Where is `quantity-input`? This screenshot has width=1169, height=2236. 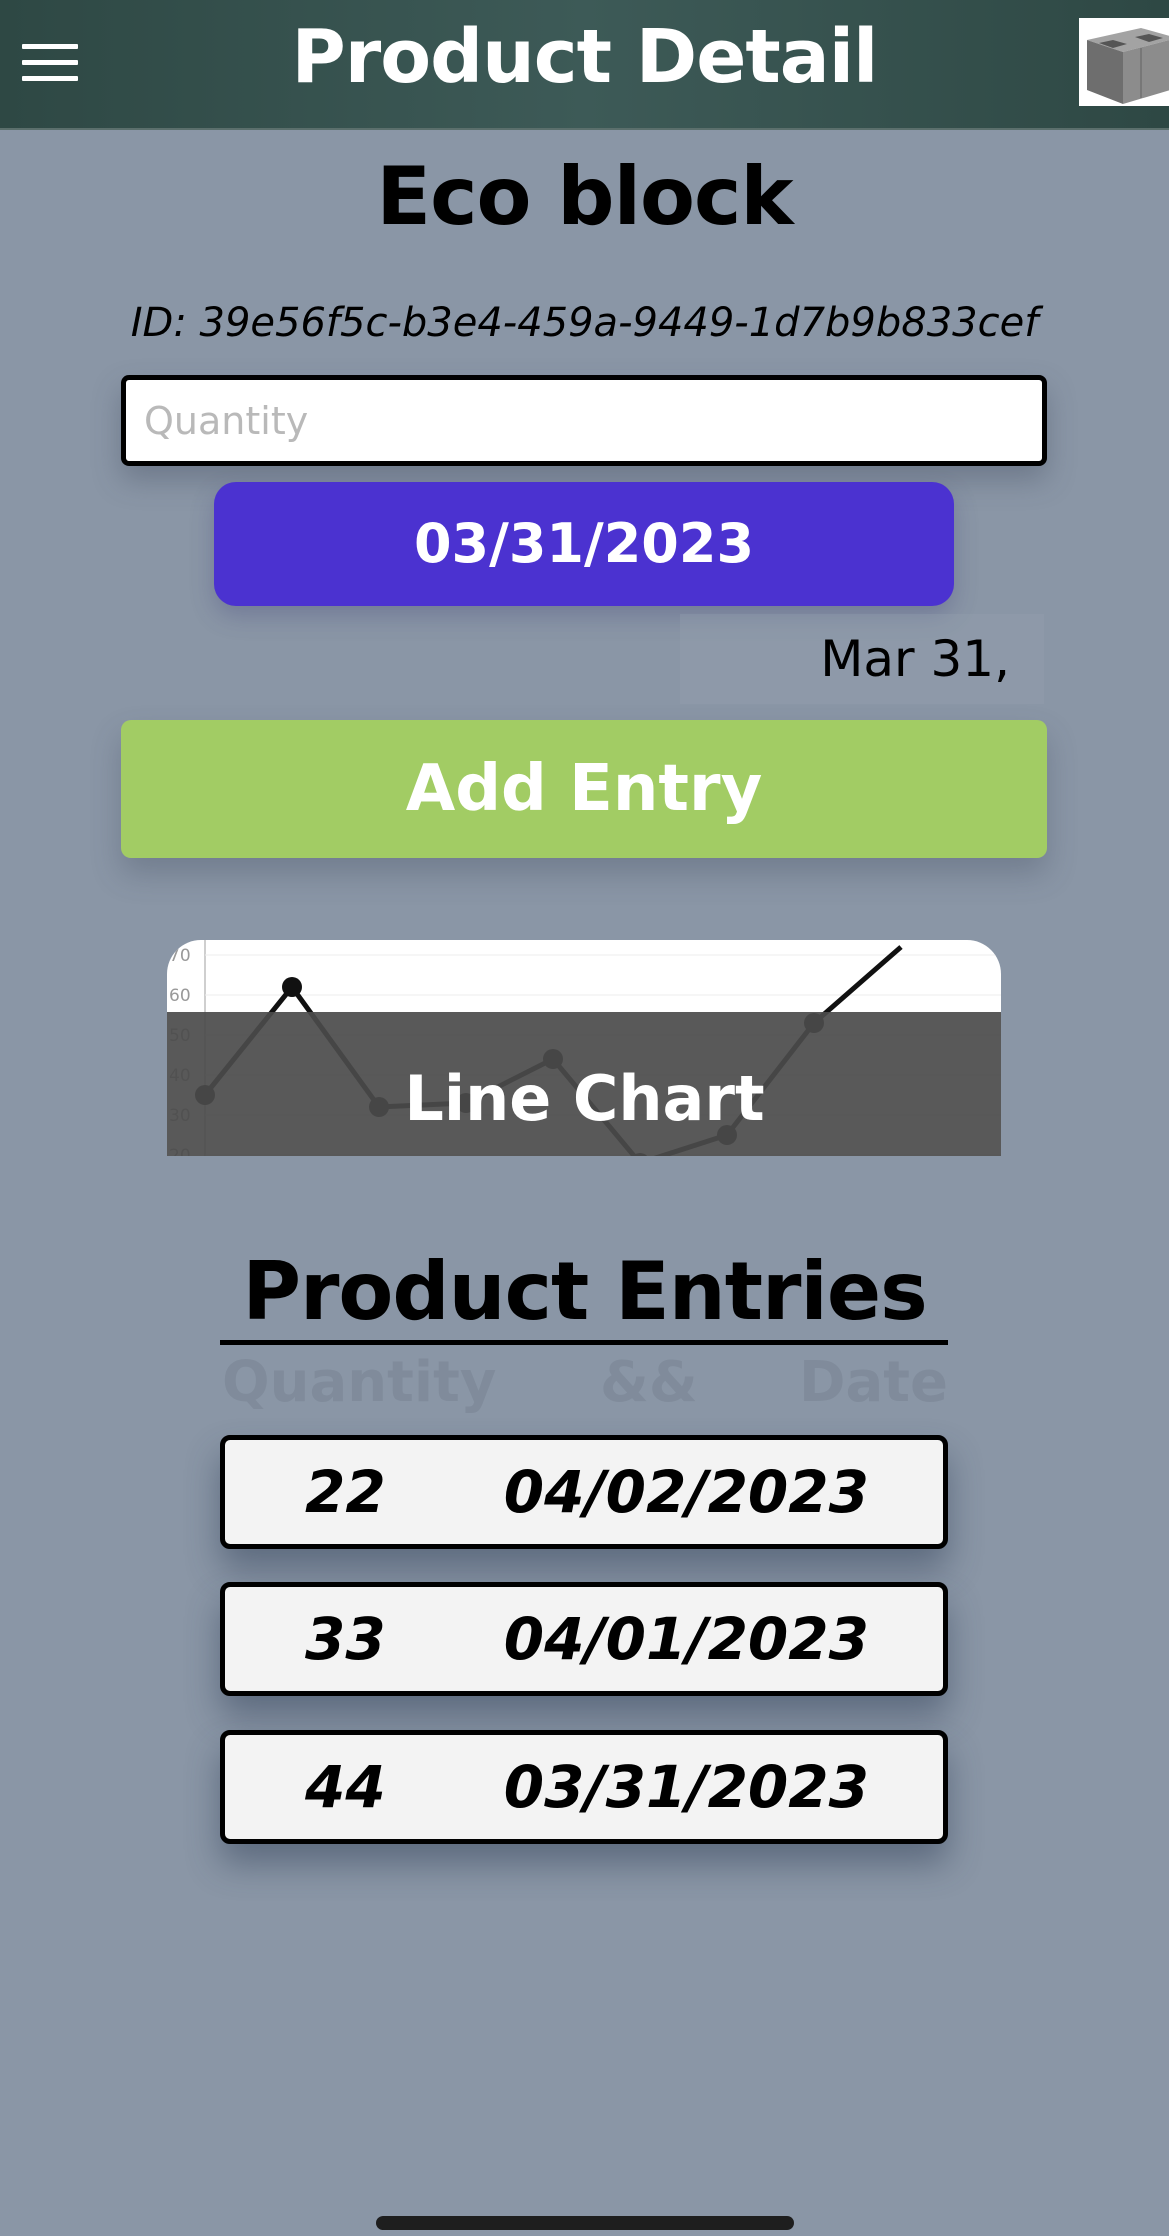
quantity-input is located at coordinates (584, 420).